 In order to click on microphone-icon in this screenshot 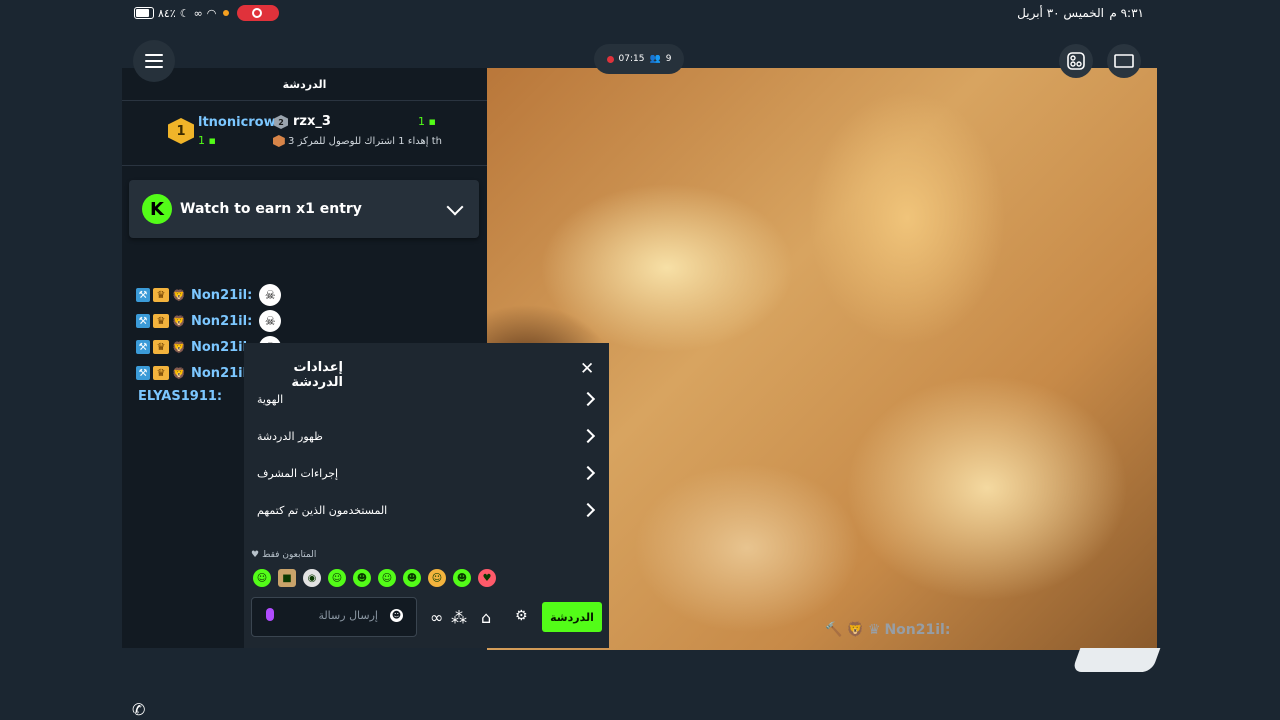, I will do `click(270, 614)`.